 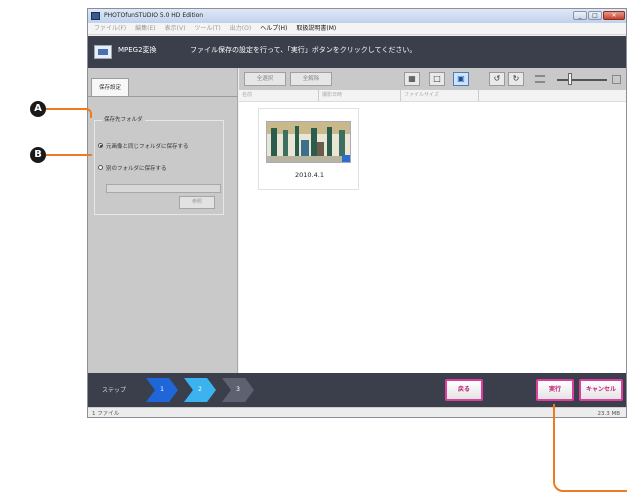 I want to click on mpeg2-convert-icon, so click(x=103, y=52).